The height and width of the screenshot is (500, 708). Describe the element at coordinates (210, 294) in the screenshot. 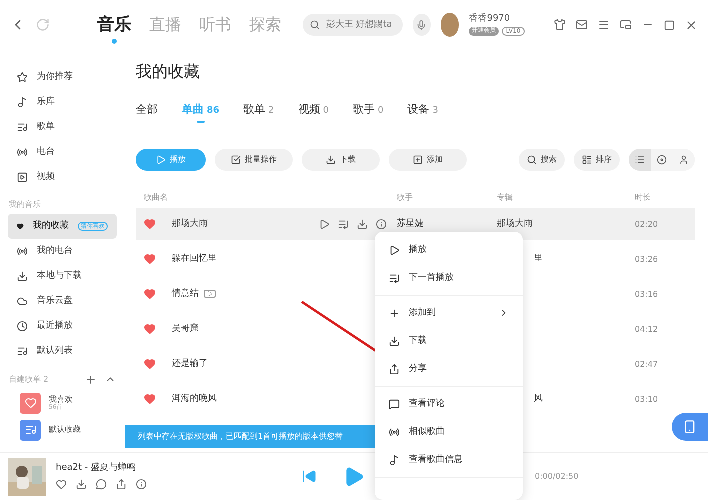

I see `mv-icon` at that location.